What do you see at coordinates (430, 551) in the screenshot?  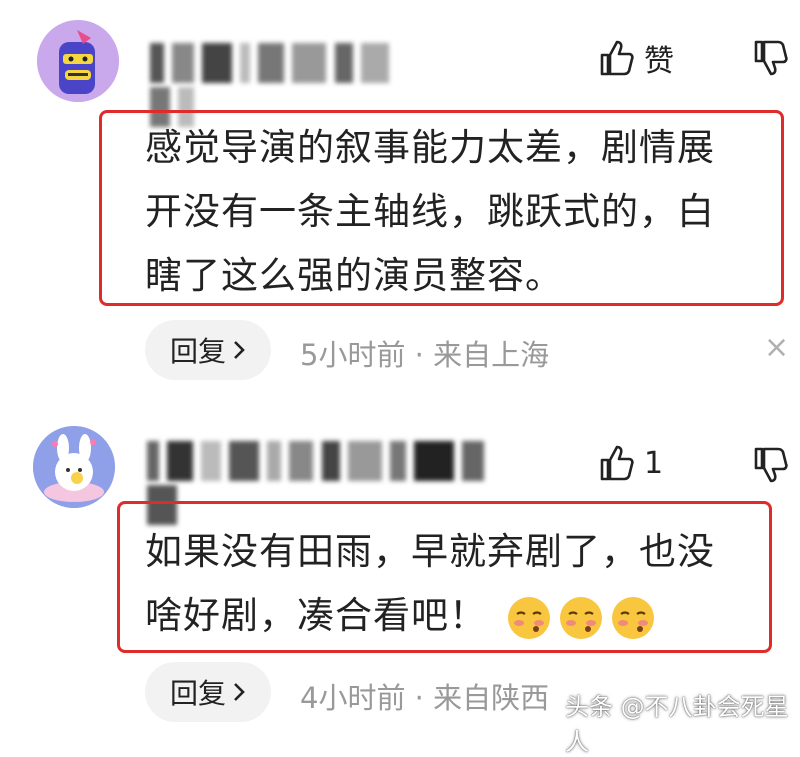 I see `comment-line: 如果没有田雨，早就弃剧了，也没` at bounding box center [430, 551].